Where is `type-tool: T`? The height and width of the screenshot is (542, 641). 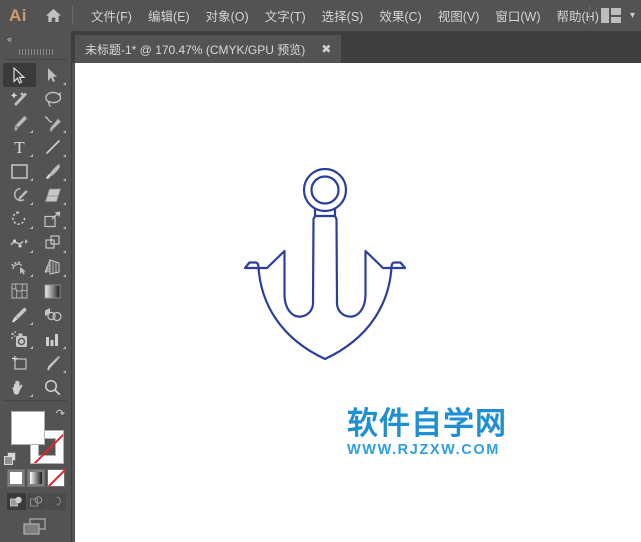 type-tool: T is located at coordinates (19, 147).